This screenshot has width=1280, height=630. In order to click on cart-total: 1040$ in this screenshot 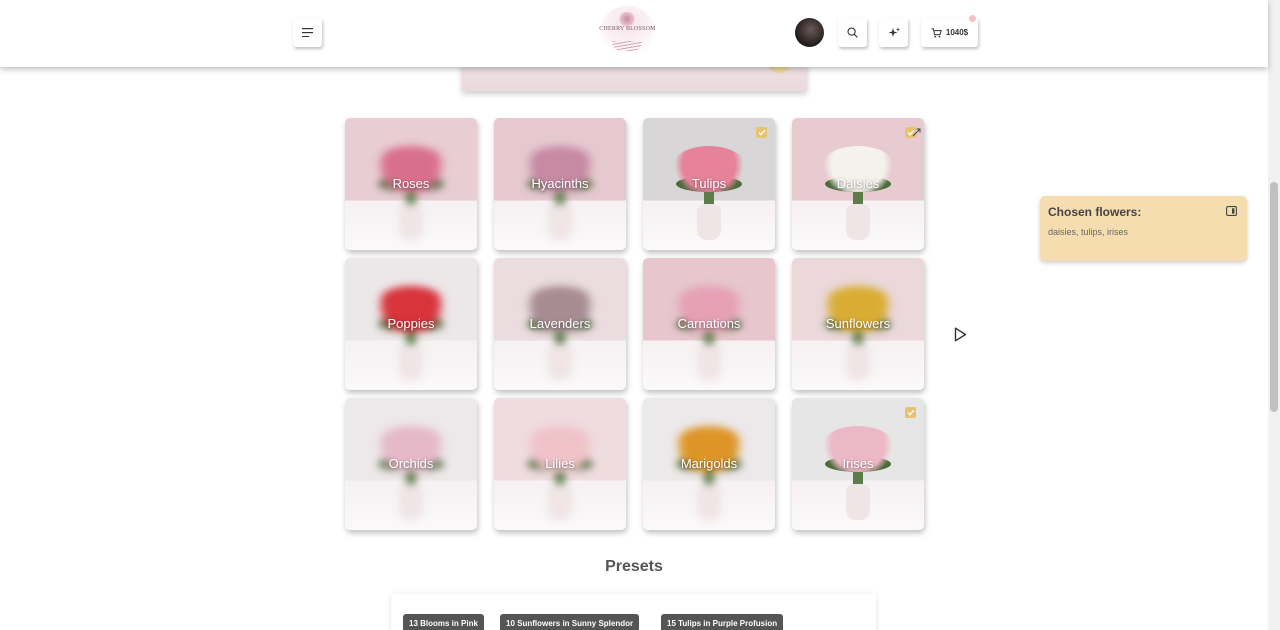, I will do `click(957, 32)`.